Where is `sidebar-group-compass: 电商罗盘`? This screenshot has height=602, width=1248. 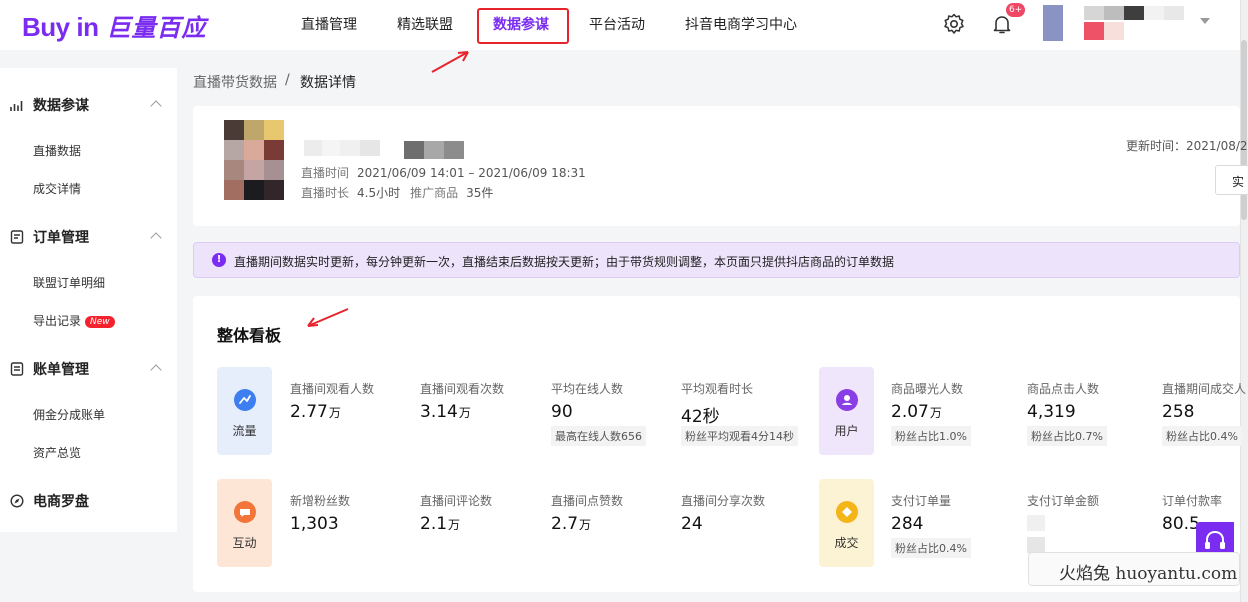 sidebar-group-compass: 电商罗盘 is located at coordinates (49, 501).